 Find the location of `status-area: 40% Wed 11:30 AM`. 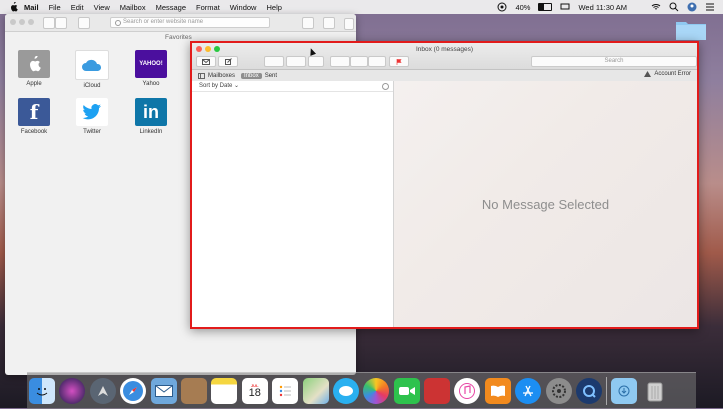

status-area: 40% Wed 11:30 AM is located at coordinates (606, 7).